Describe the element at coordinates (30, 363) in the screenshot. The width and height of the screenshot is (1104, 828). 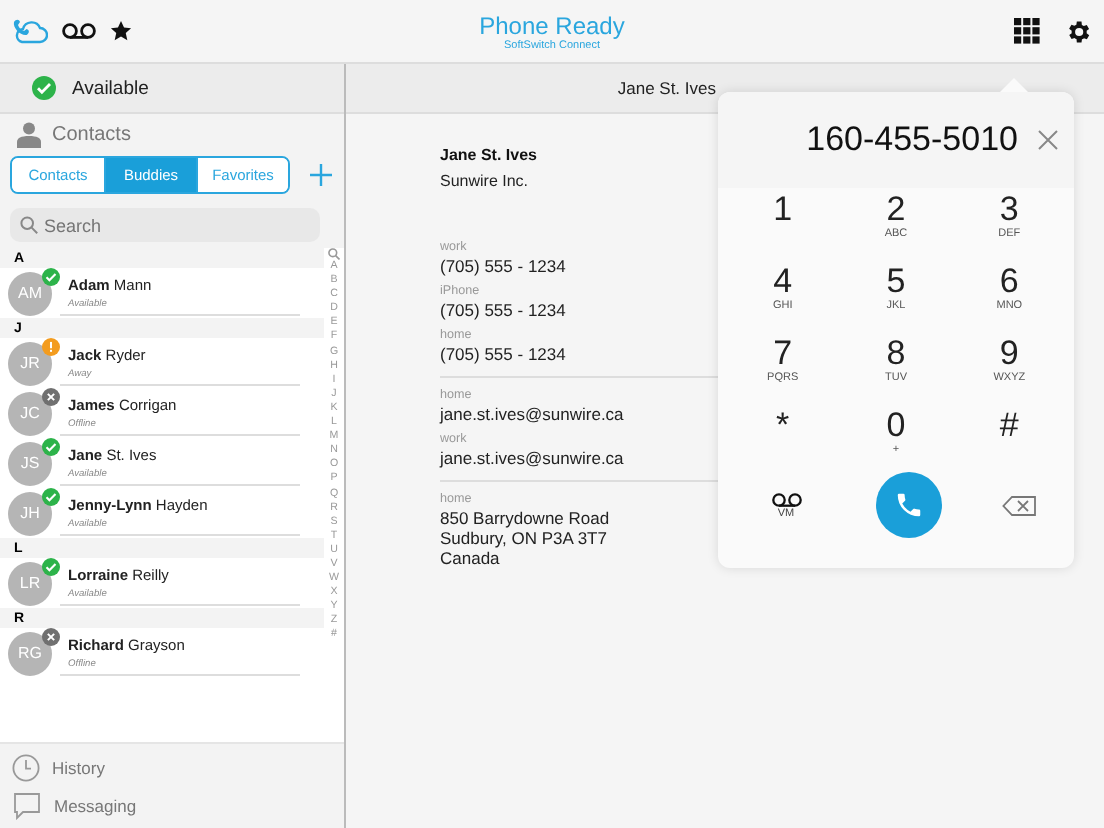
I see `avatar-initials: JR` at that location.